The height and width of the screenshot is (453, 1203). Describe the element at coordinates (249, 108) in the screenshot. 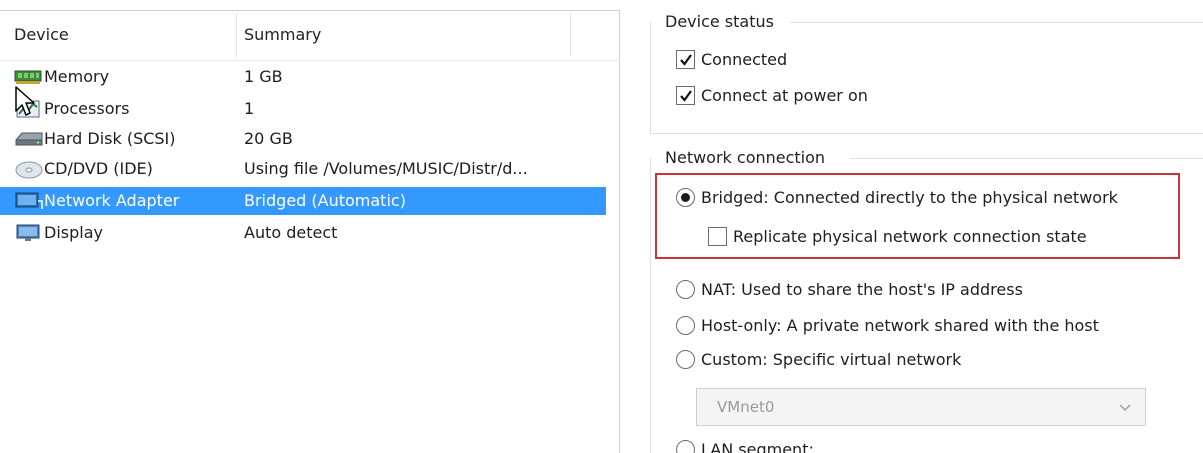

I see `device-summary: 1` at that location.